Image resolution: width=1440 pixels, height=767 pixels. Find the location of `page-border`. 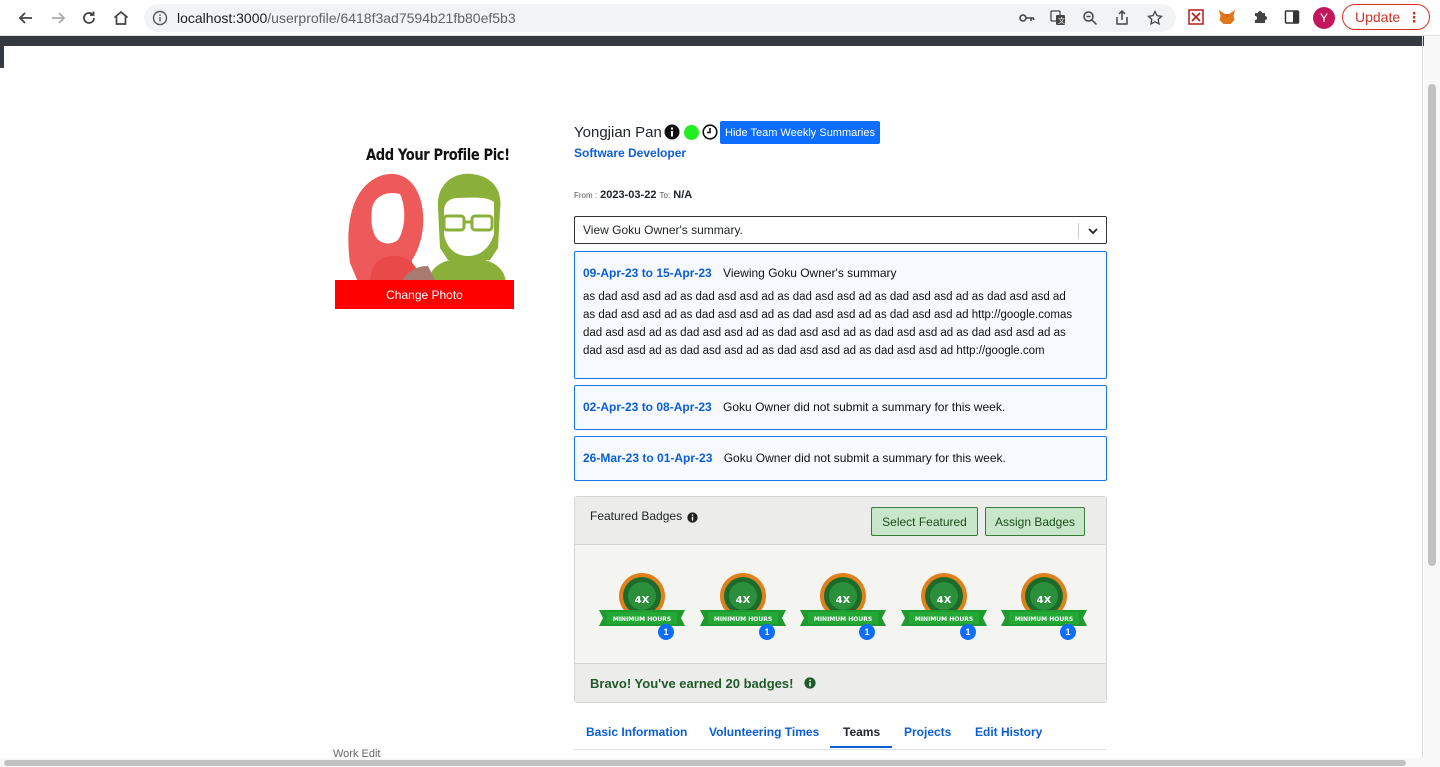

page-border is located at coordinates (1422, 397).